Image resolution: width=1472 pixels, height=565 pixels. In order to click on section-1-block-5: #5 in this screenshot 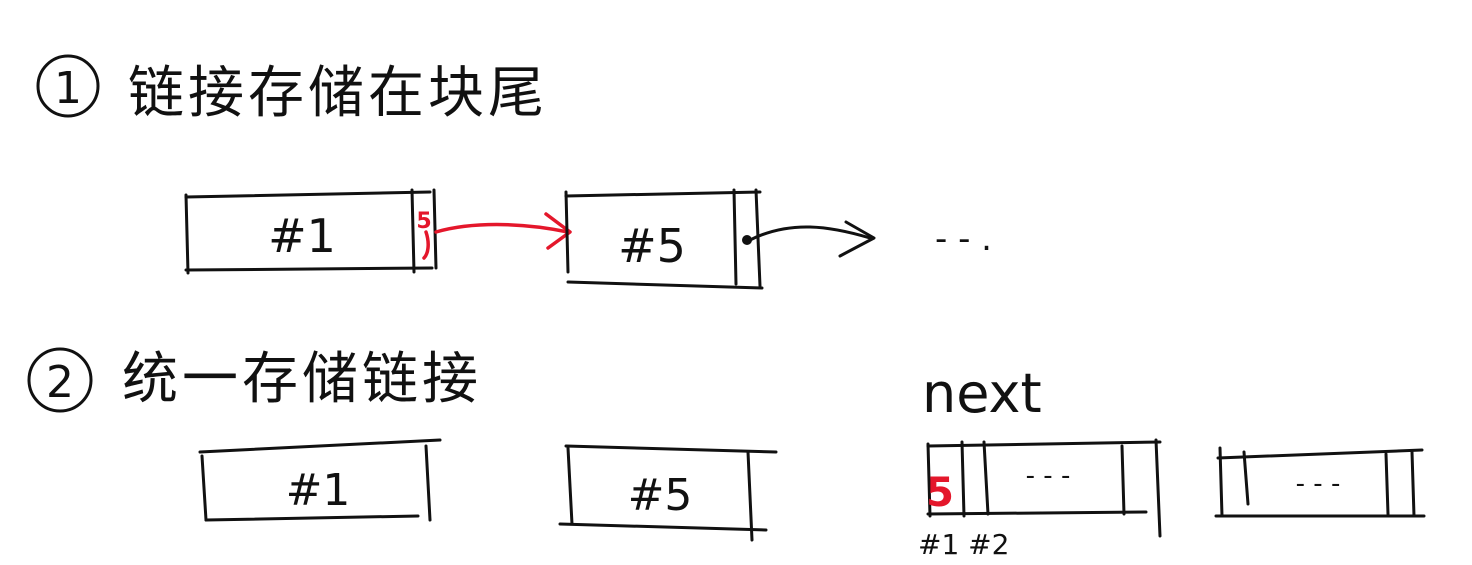, I will do `click(664, 239)`.